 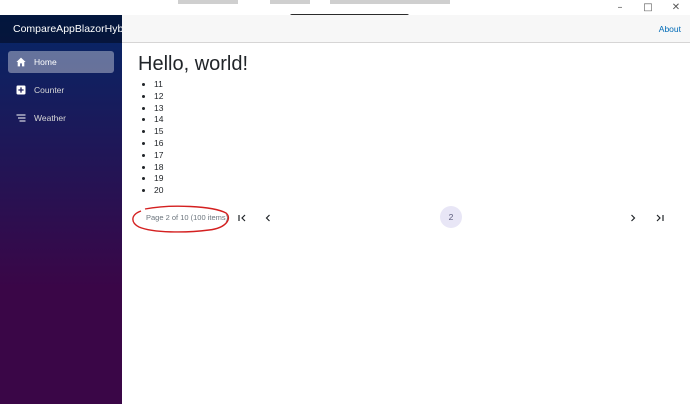 I want to click on home-icon, so click(x=21, y=62).